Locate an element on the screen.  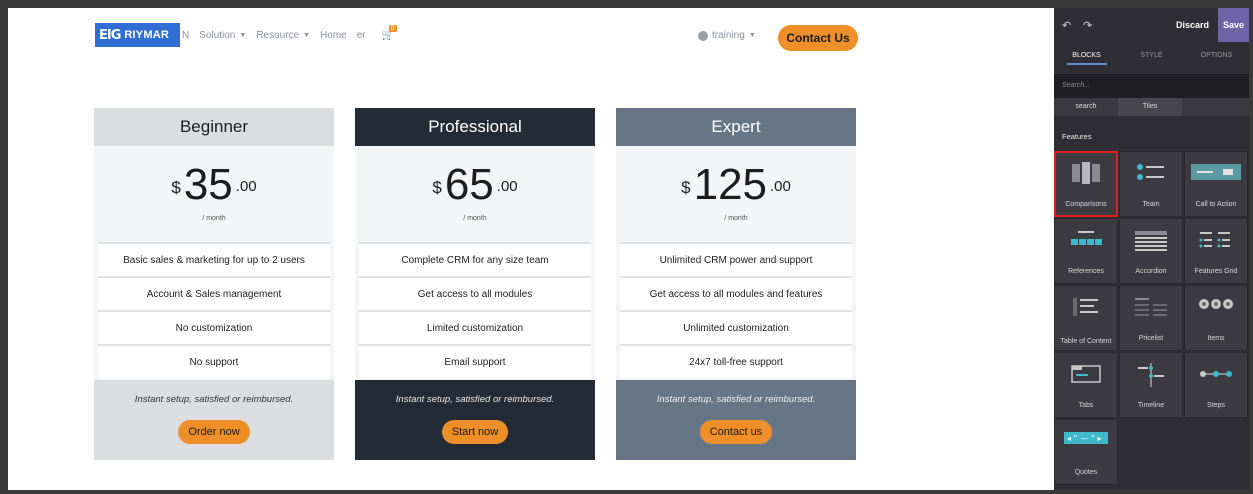
nav-item-solution: Solution ▼ is located at coordinates (222, 35).